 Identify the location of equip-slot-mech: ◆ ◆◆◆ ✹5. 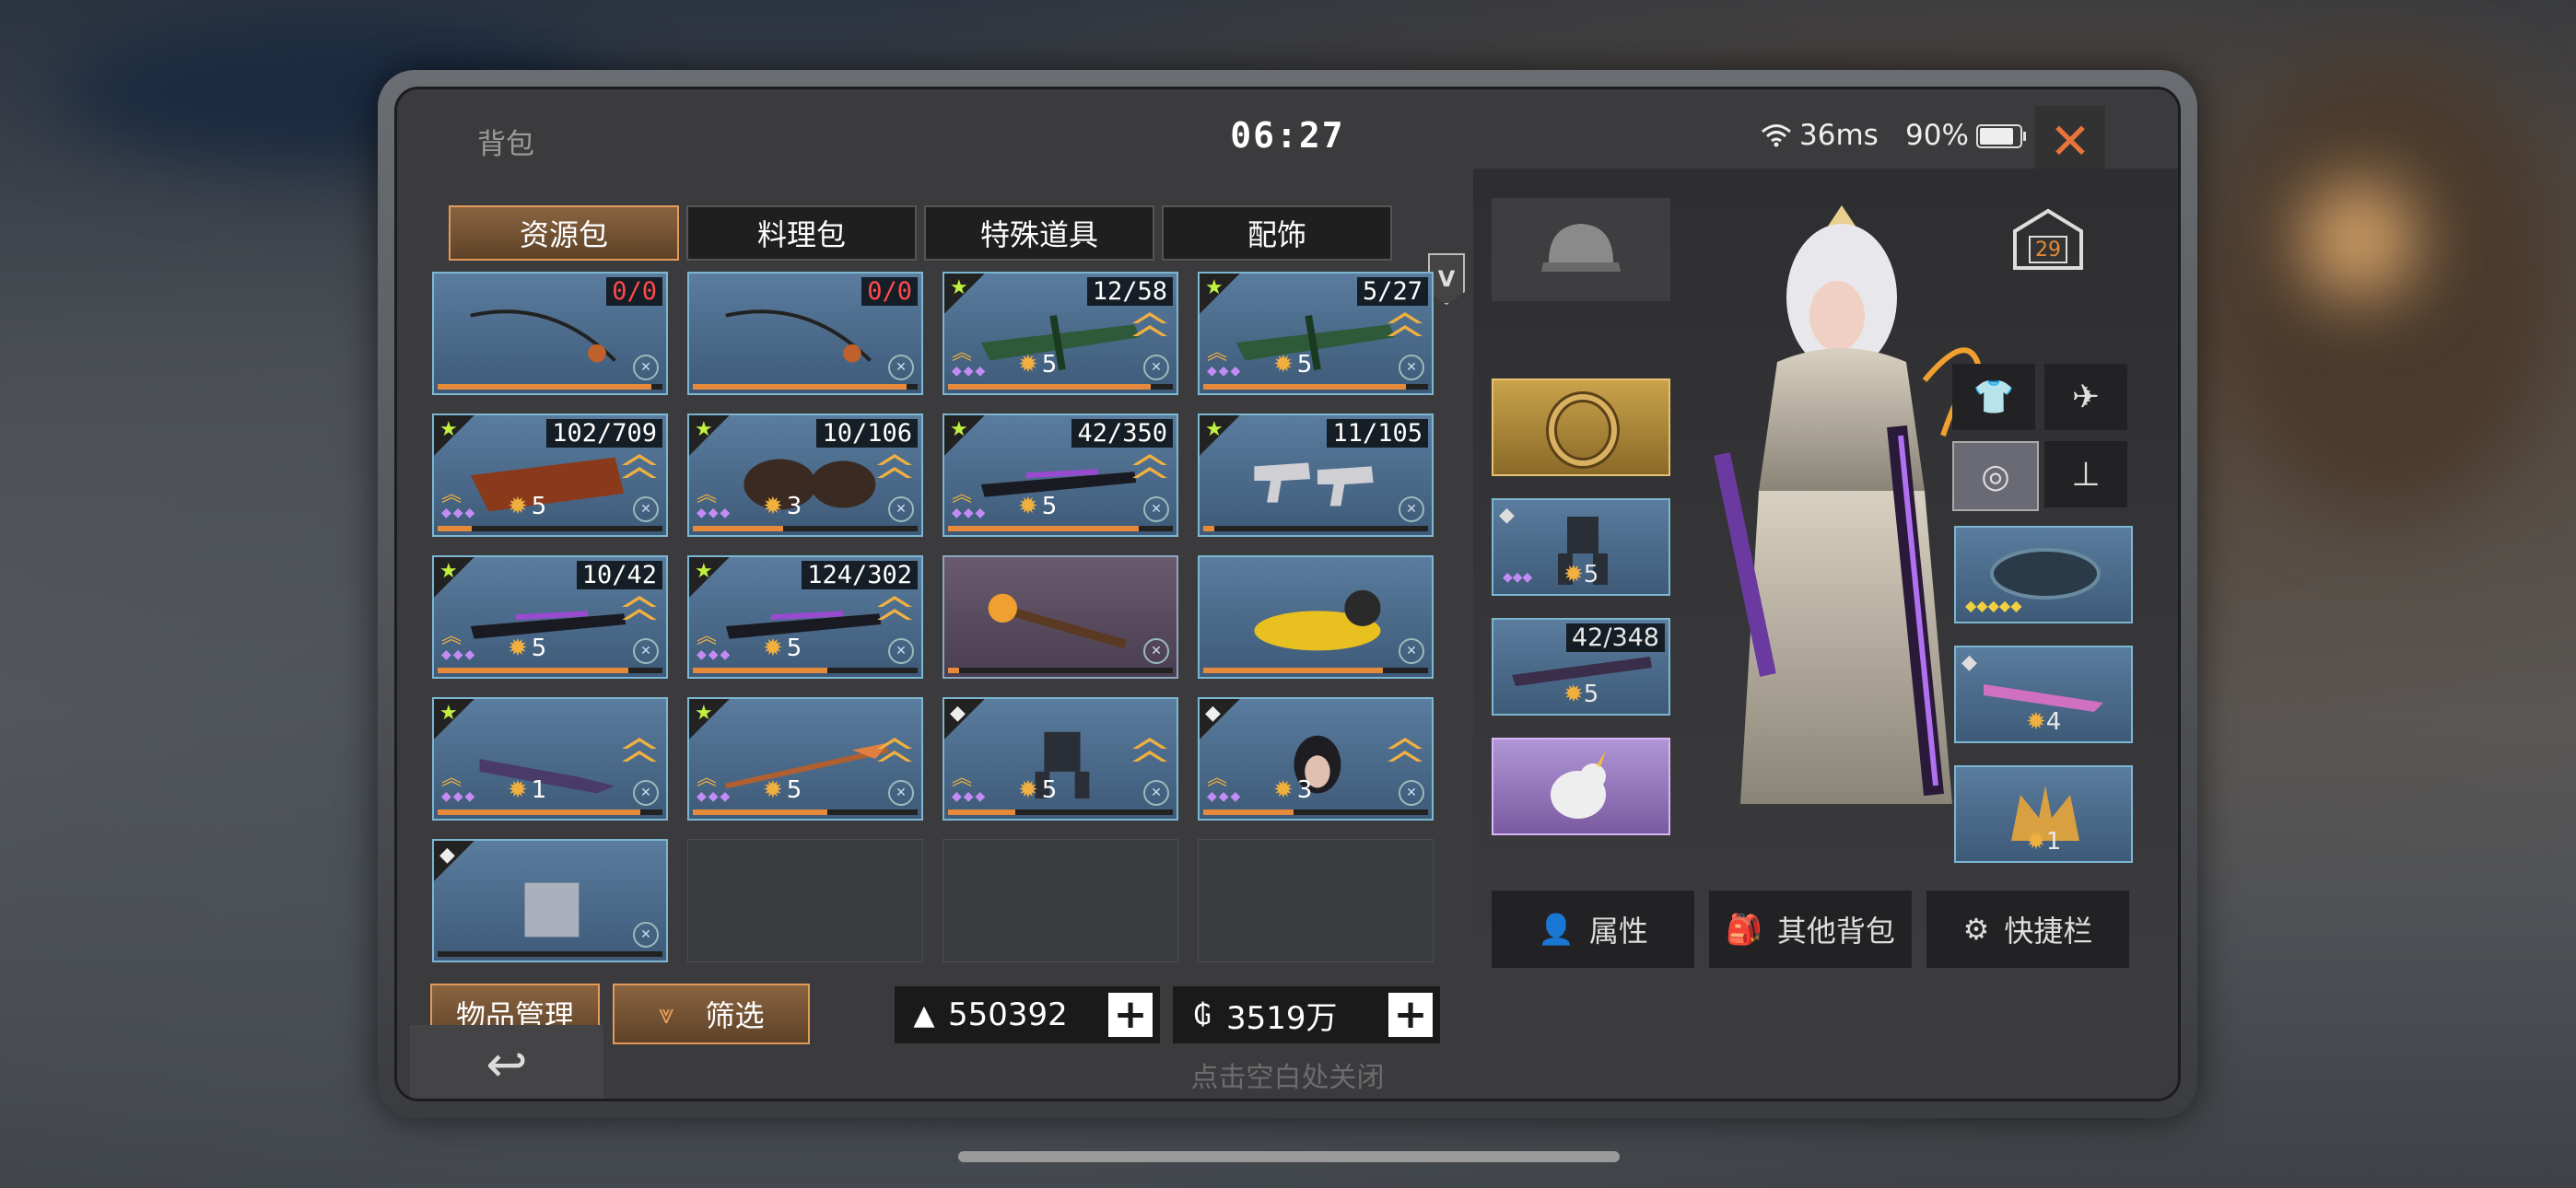
(1581, 547).